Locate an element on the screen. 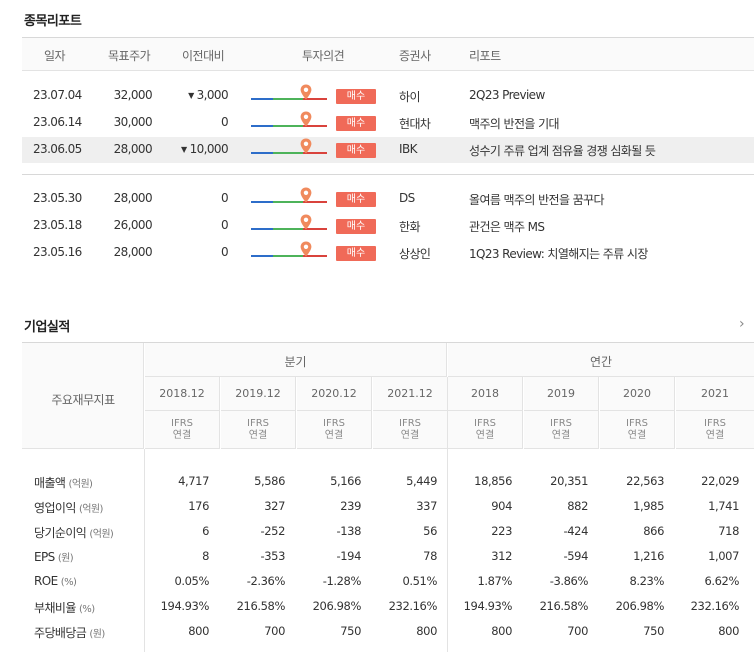  metric-value: 8 is located at coordinates (205, 556).